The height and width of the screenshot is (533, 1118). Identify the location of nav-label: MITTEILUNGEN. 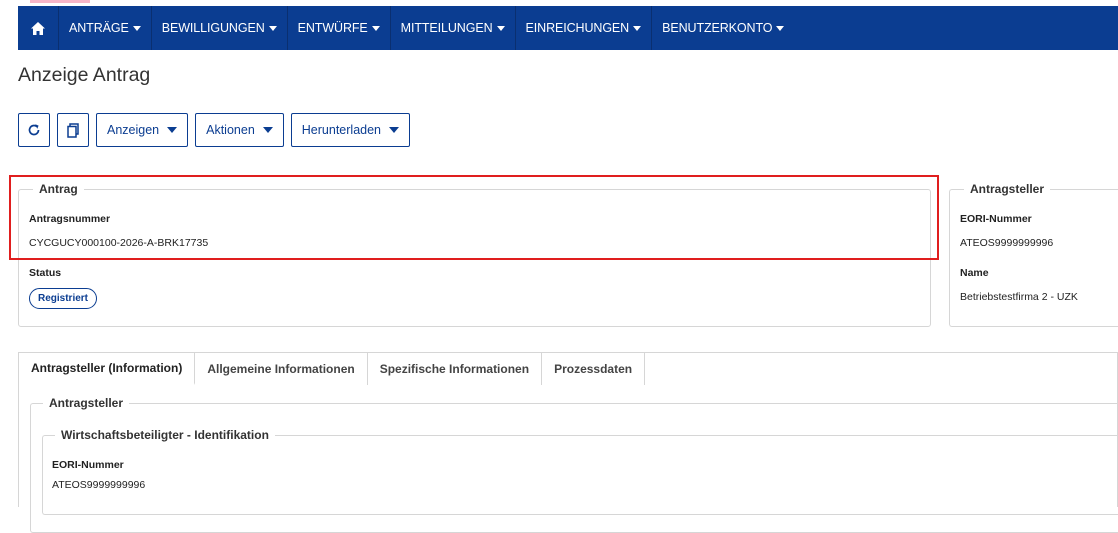
(446, 28).